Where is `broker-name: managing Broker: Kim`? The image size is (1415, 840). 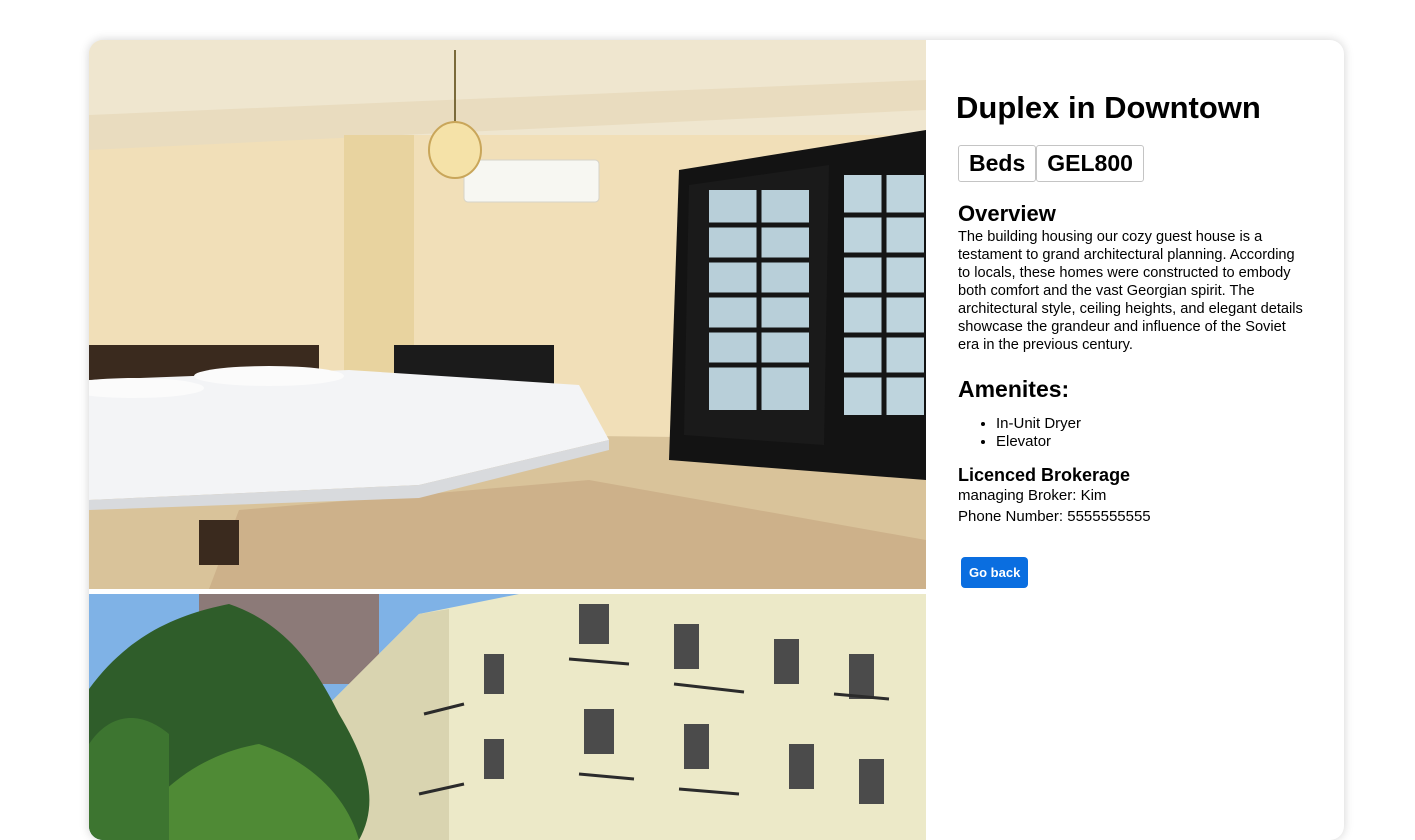
broker-name: managing Broker: Kim is located at coordinates (1032, 495).